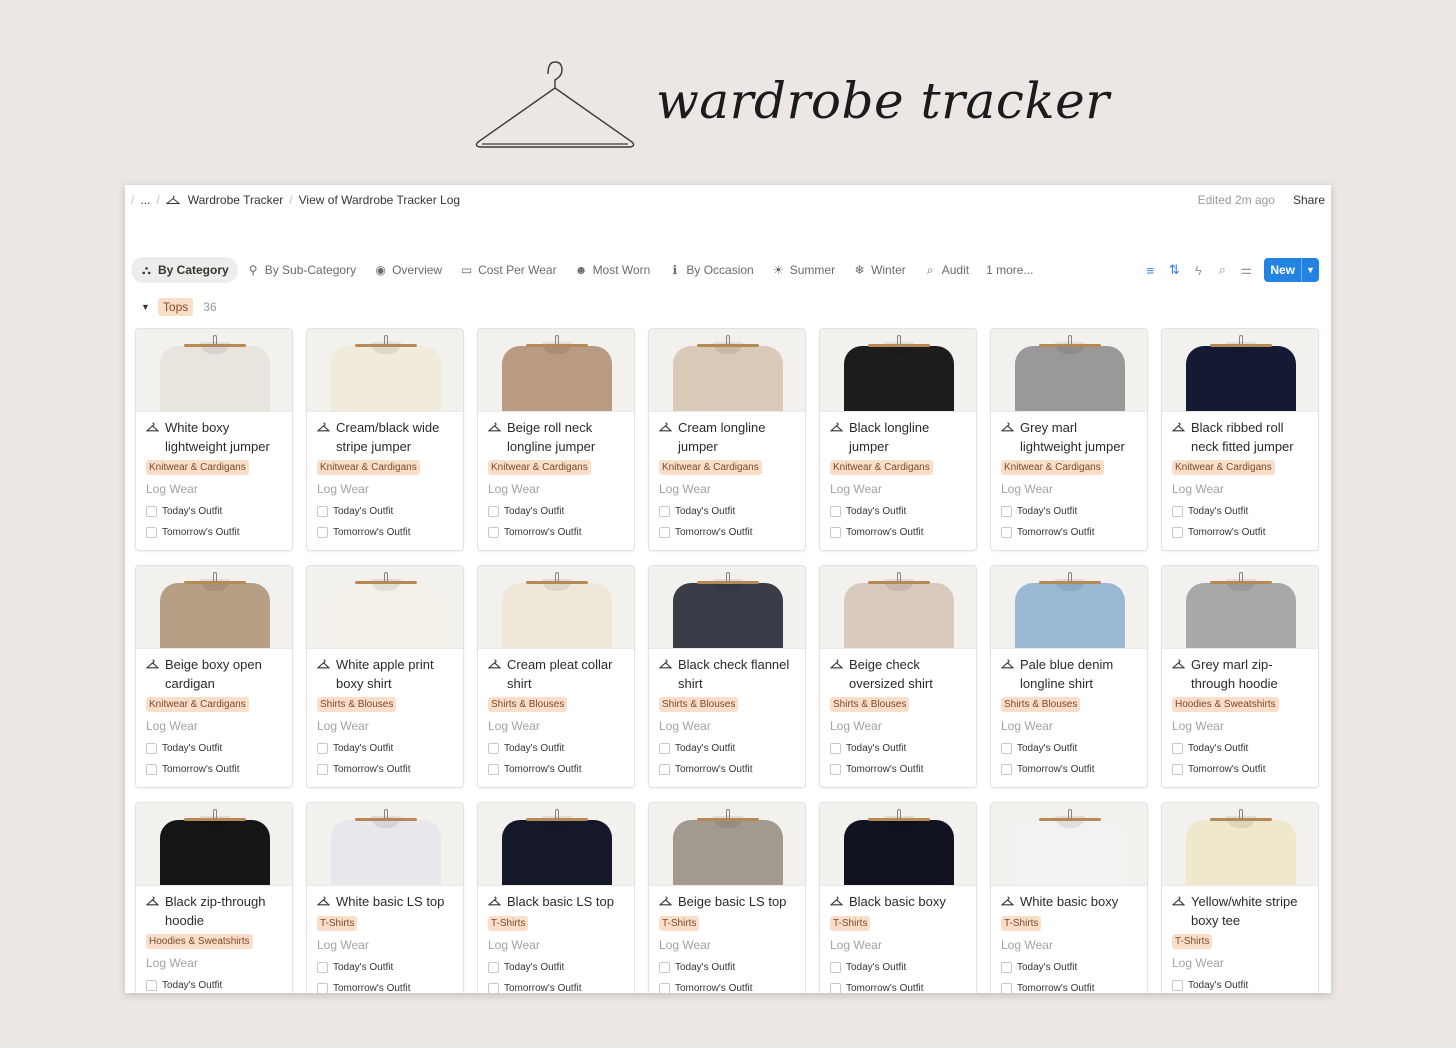 This screenshot has height=1048, width=1456. What do you see at coordinates (1309, 200) in the screenshot?
I see `share-button: Share` at bounding box center [1309, 200].